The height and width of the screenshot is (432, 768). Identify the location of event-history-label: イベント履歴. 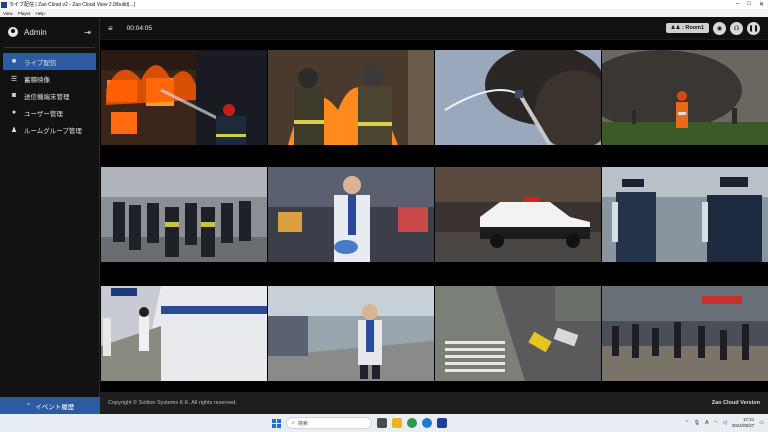
(55, 407).